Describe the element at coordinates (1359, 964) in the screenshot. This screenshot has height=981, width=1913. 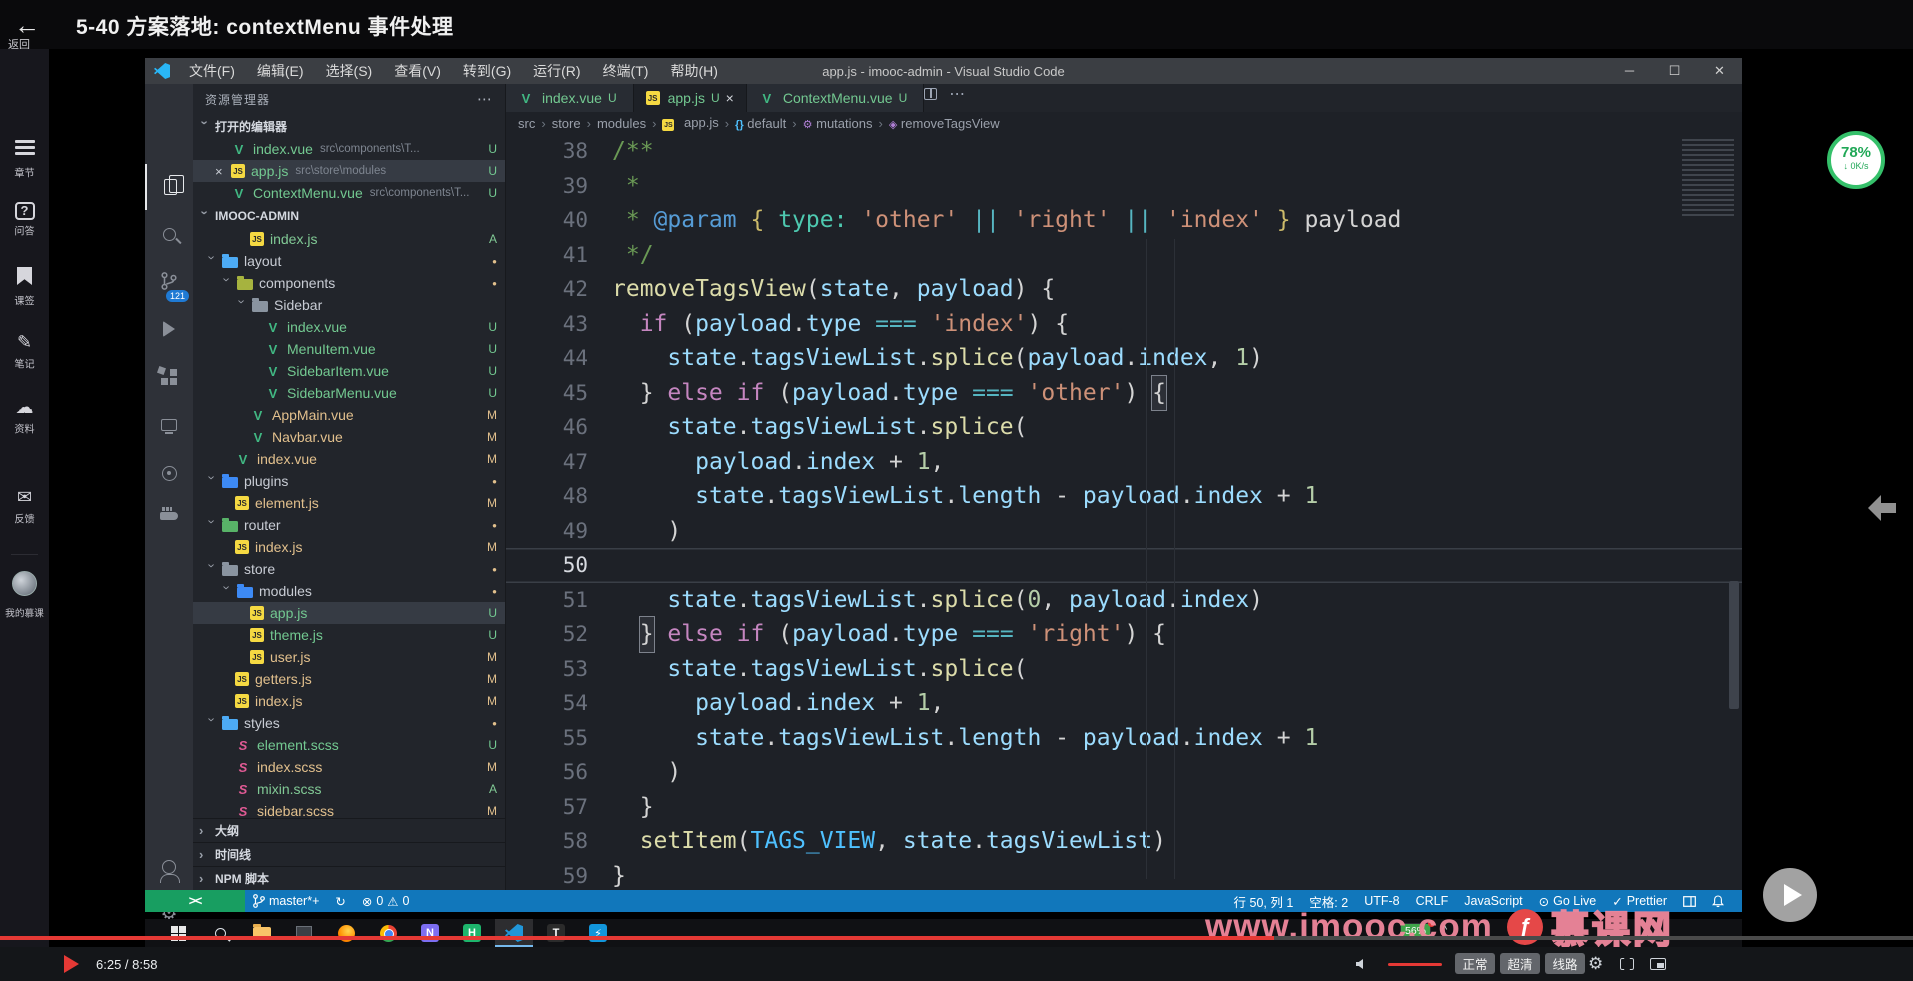
I see `volume-icon` at that location.